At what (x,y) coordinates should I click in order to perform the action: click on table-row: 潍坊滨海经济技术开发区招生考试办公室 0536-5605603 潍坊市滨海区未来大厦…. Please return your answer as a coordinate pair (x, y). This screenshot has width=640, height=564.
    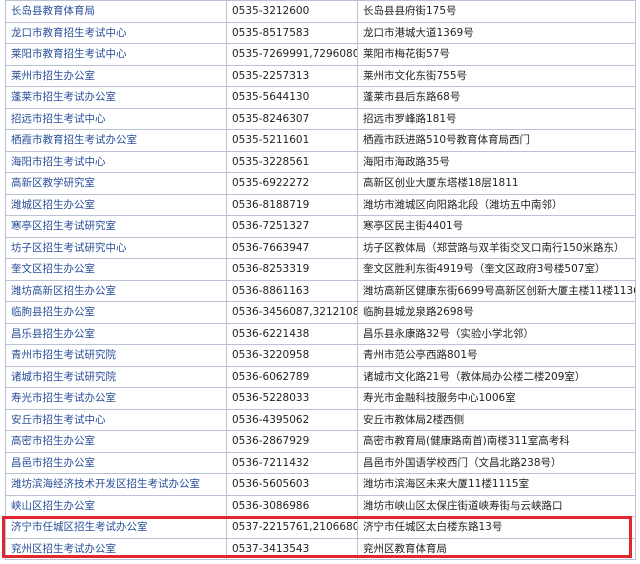
    Looking at the image, I should click on (320, 485).